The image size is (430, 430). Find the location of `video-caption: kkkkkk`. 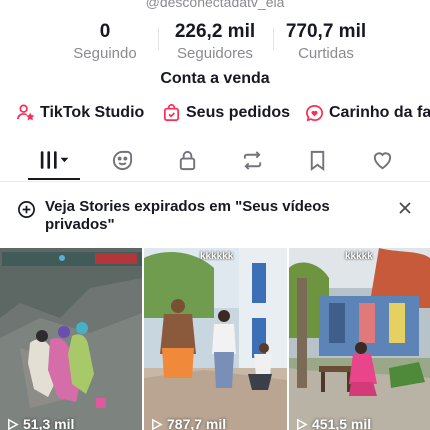

video-caption: kkkkkk is located at coordinates (217, 256).